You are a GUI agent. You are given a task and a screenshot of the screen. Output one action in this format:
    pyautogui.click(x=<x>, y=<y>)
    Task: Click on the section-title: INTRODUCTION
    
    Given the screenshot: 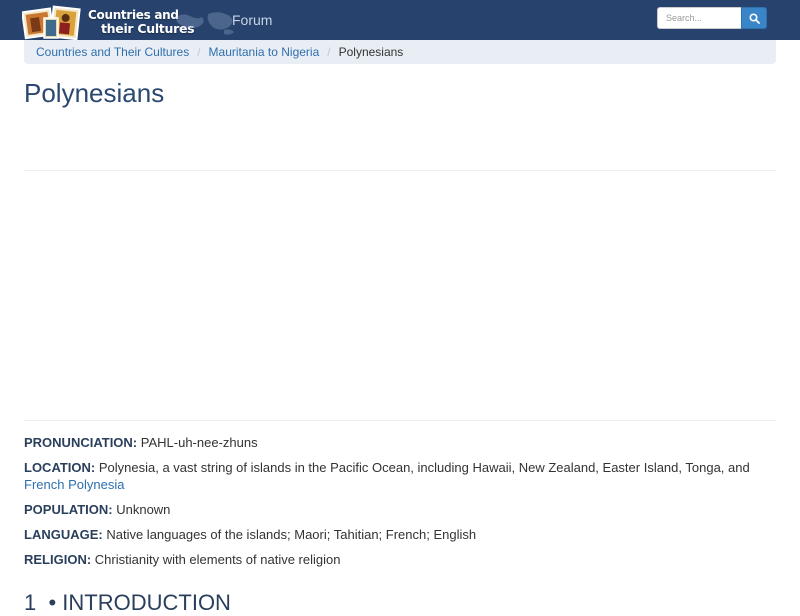 What is the action you would take?
    pyautogui.click(x=146, y=602)
    